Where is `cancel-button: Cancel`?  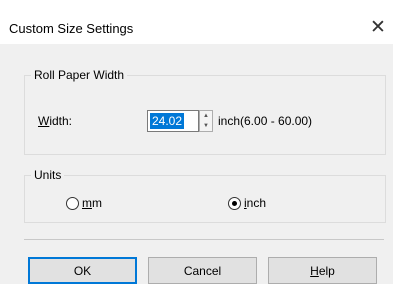 cancel-button: Cancel is located at coordinates (202, 270).